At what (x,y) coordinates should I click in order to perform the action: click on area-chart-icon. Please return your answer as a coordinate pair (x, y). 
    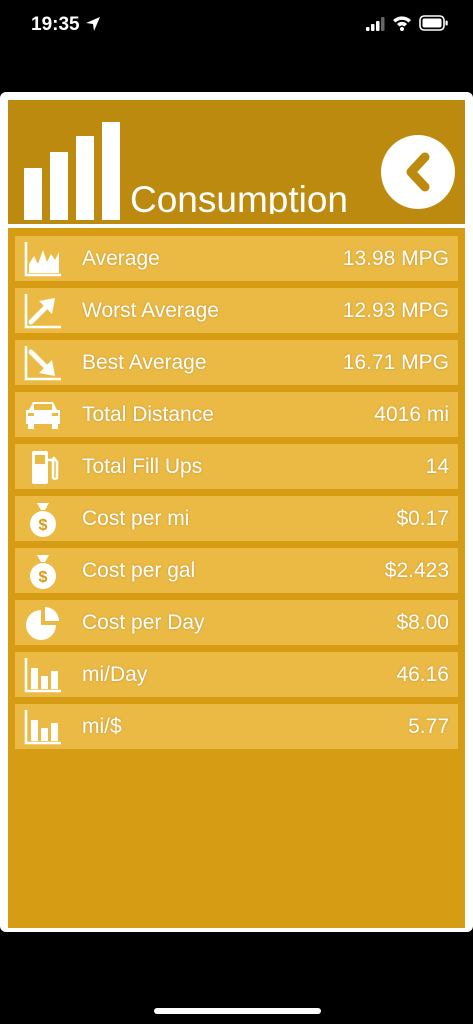
    Looking at the image, I should click on (42, 259).